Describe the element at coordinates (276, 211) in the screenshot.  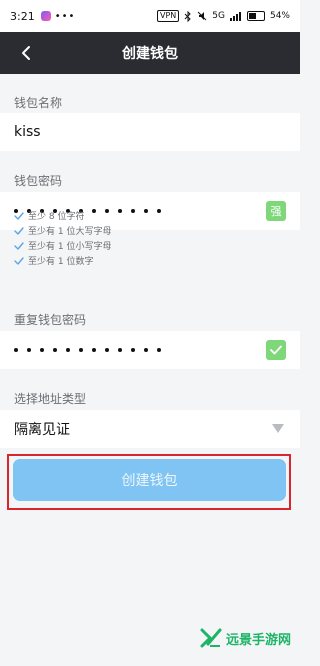
I see `password-strength-badge: 强` at that location.